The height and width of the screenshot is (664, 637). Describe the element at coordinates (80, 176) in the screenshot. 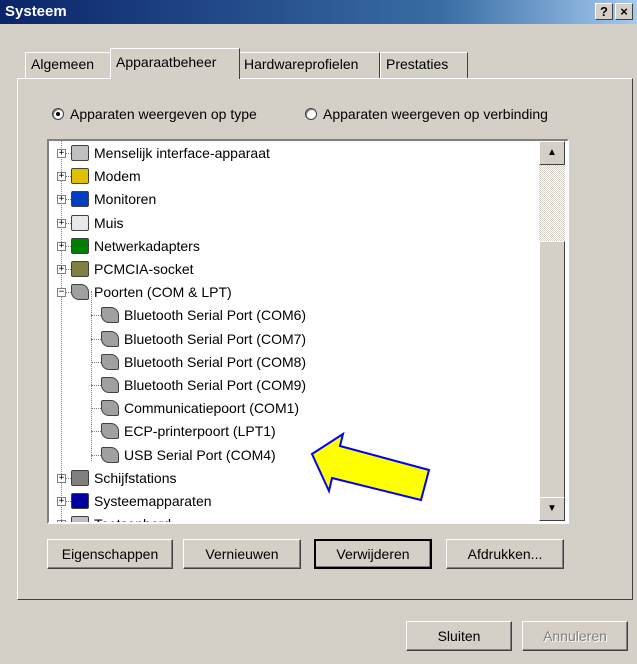

I see `modem-icon` at that location.